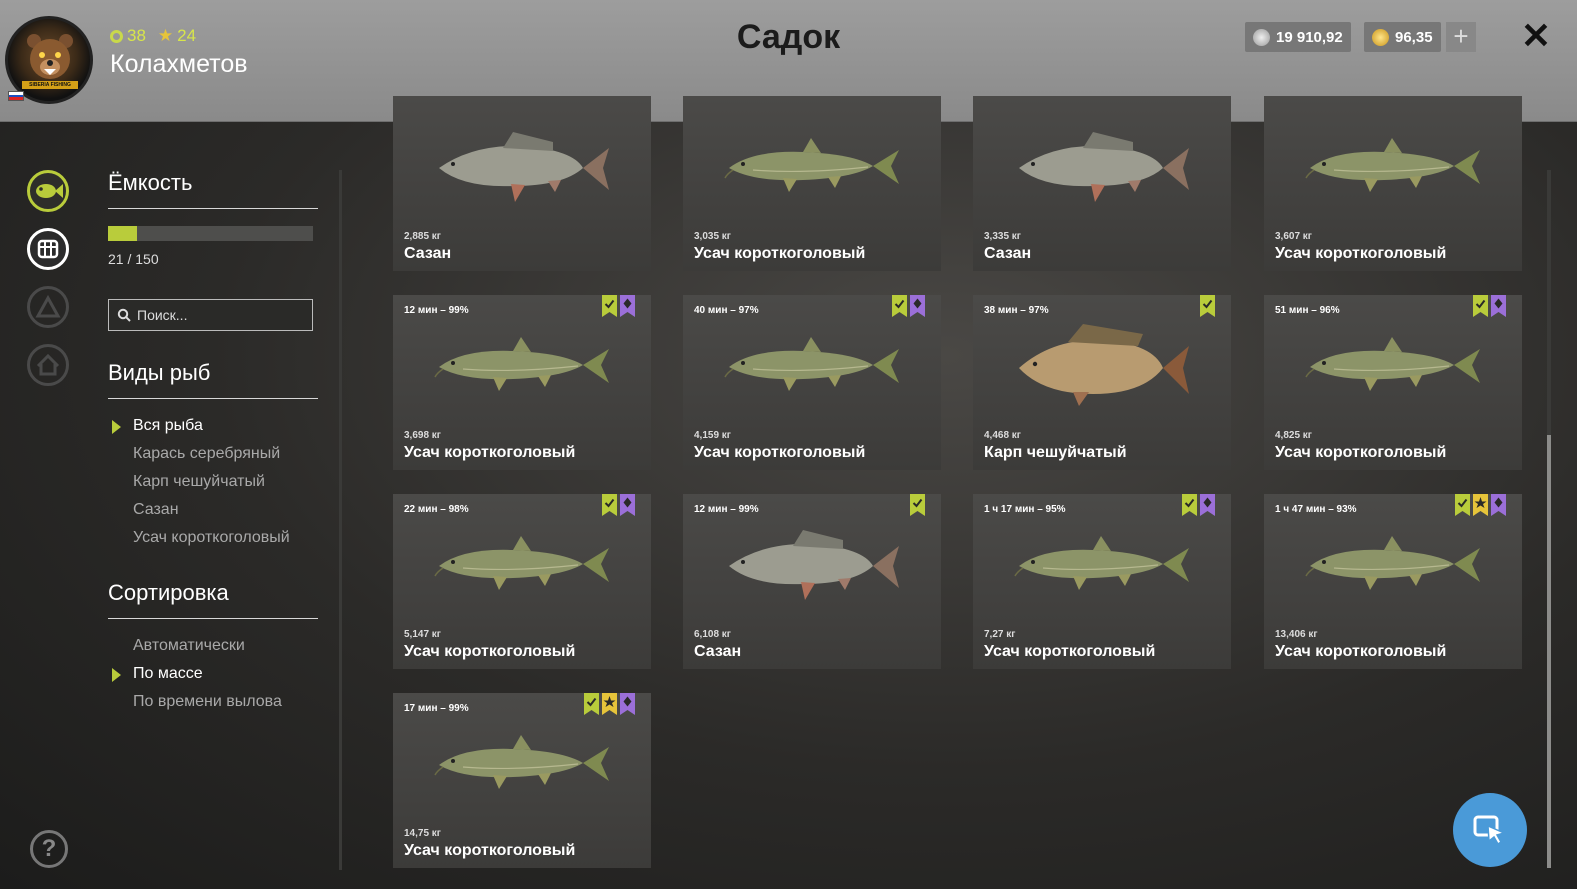  What do you see at coordinates (50, 85) in the screenshot?
I see `avatar-banner: SIBERIA FISHING` at bounding box center [50, 85].